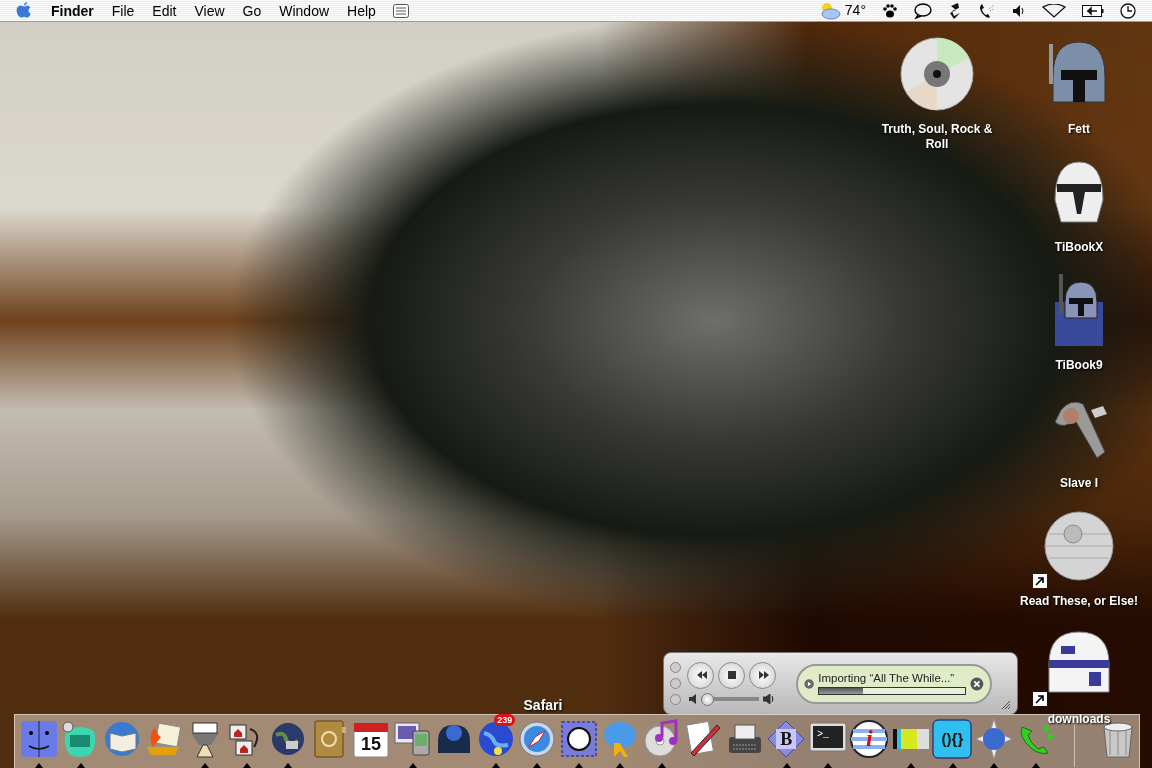  I want to click on globe-star-icon, so click(994, 739).